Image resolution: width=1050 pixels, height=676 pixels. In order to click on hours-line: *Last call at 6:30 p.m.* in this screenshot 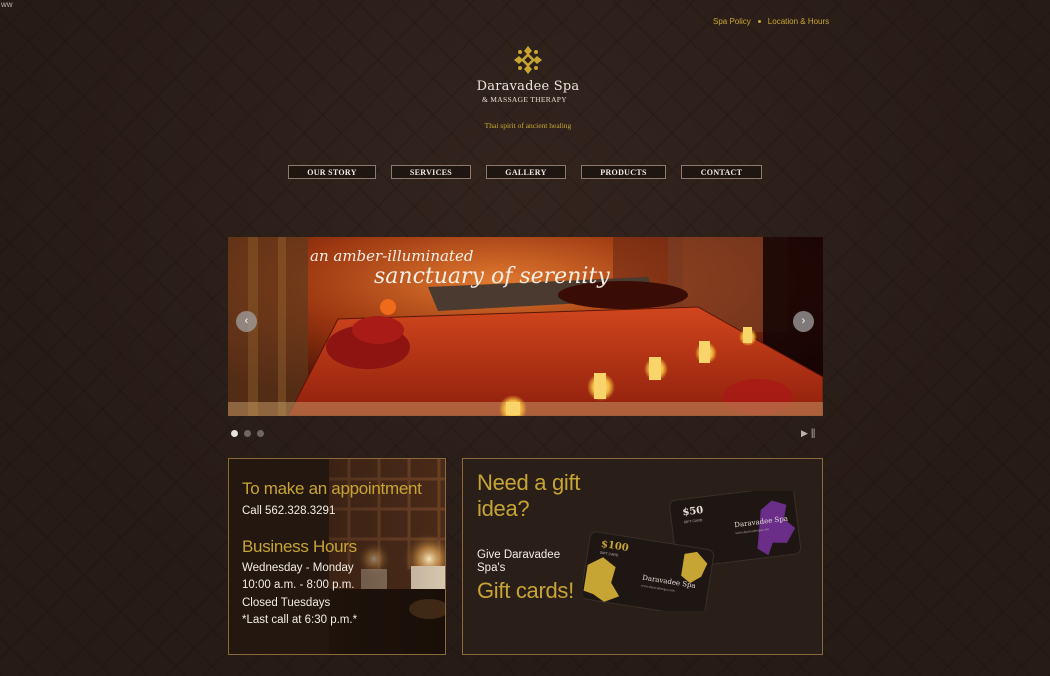, I will do `click(300, 620)`.